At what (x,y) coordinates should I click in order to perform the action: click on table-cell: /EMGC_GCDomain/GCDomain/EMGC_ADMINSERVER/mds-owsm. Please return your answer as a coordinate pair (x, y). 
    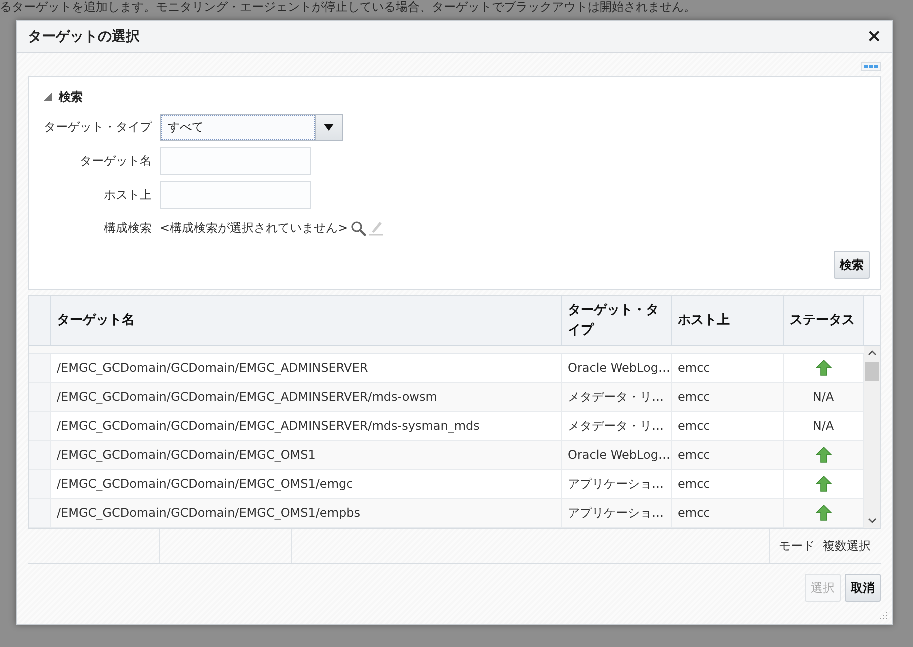
    Looking at the image, I should click on (306, 397).